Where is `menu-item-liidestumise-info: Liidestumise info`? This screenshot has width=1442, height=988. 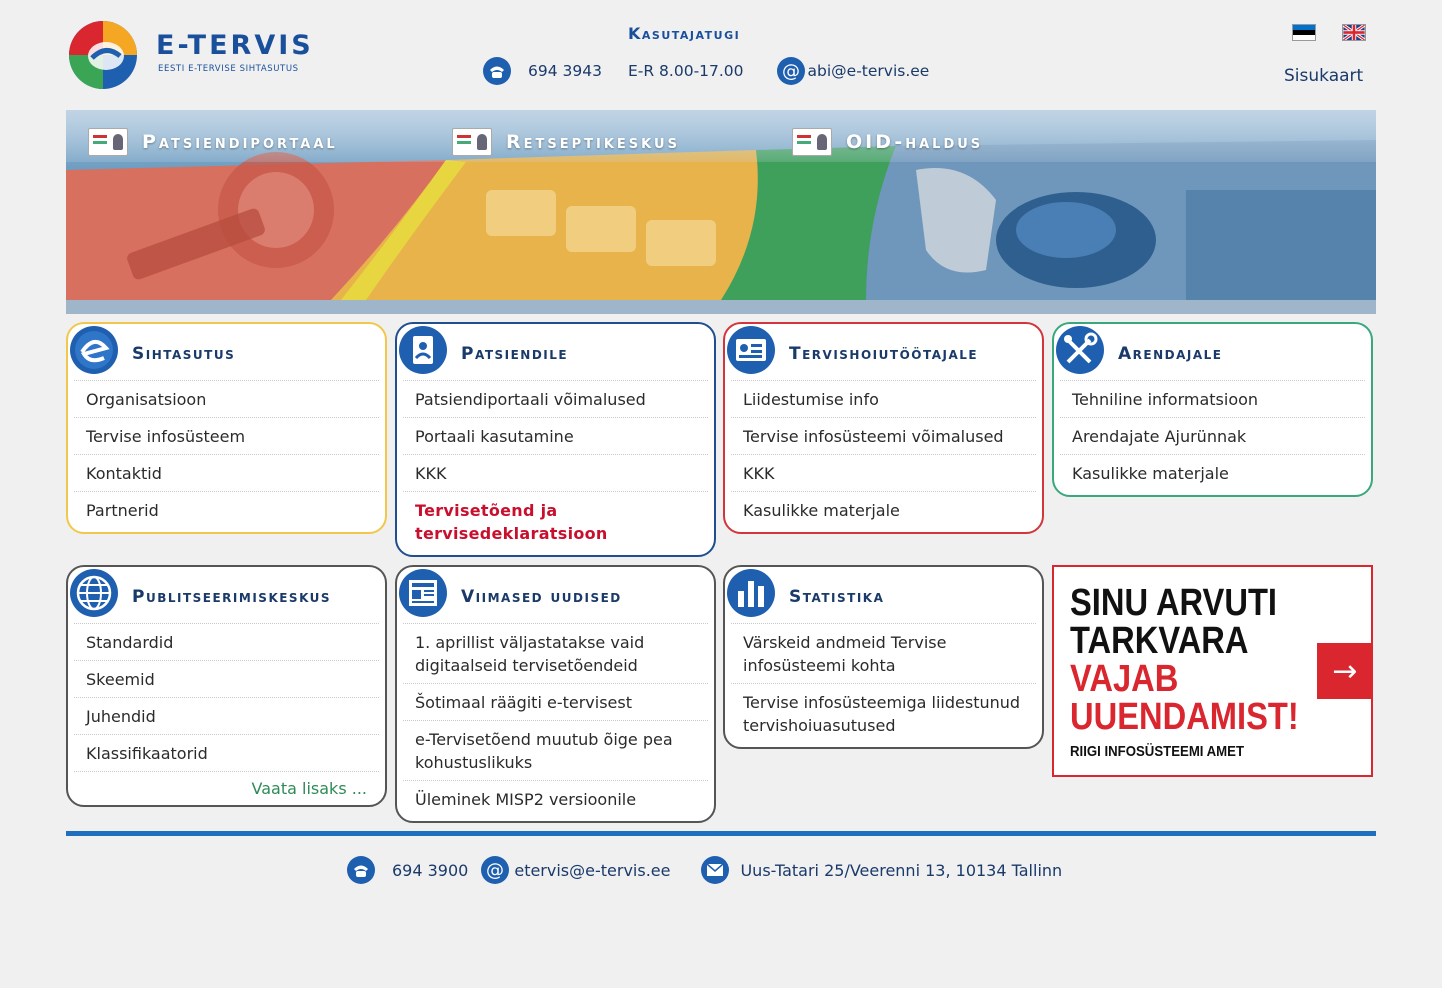 menu-item-liidestumise-info: Liidestumise info is located at coordinates (886, 399).